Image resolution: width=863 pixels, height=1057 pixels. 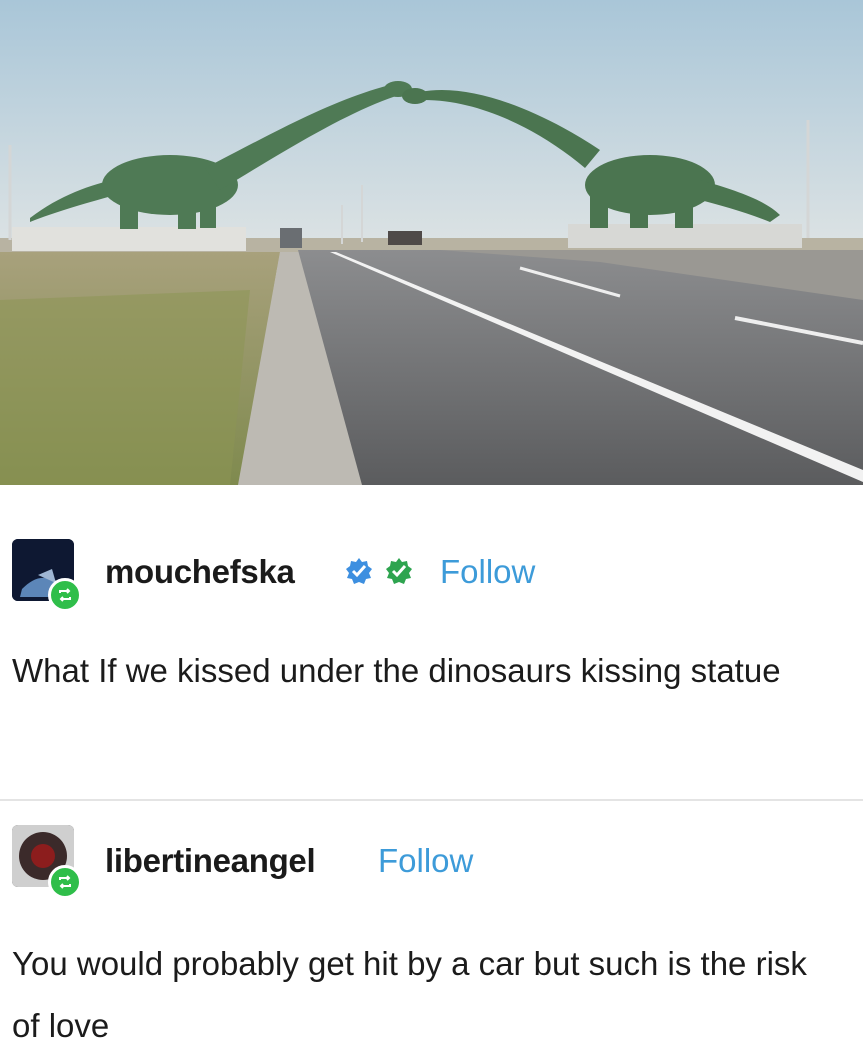 What do you see at coordinates (431, 800) in the screenshot?
I see `divider` at bounding box center [431, 800].